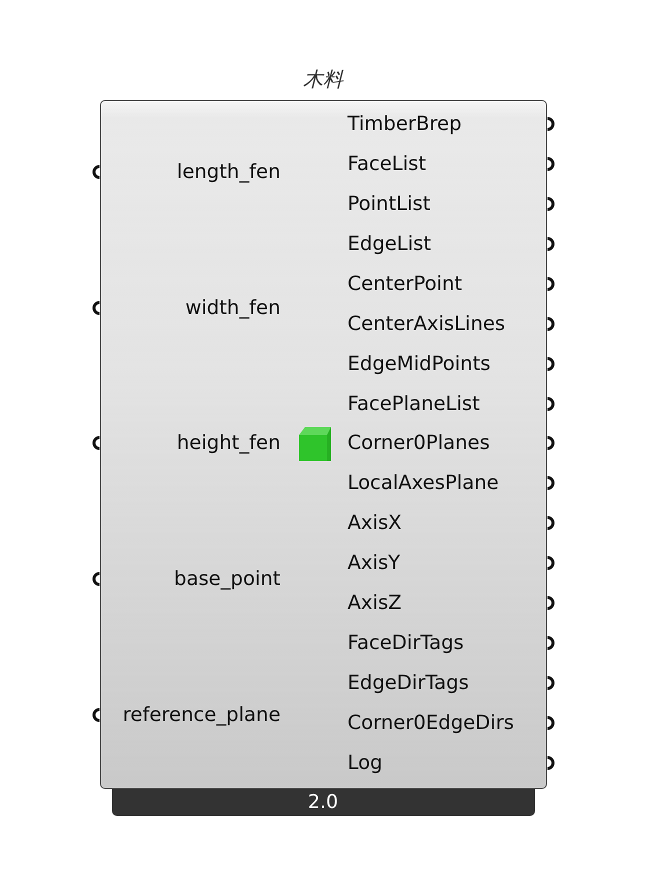  Describe the element at coordinates (419, 364) in the screenshot. I see `output-label: EdgeMidPoints` at that location.